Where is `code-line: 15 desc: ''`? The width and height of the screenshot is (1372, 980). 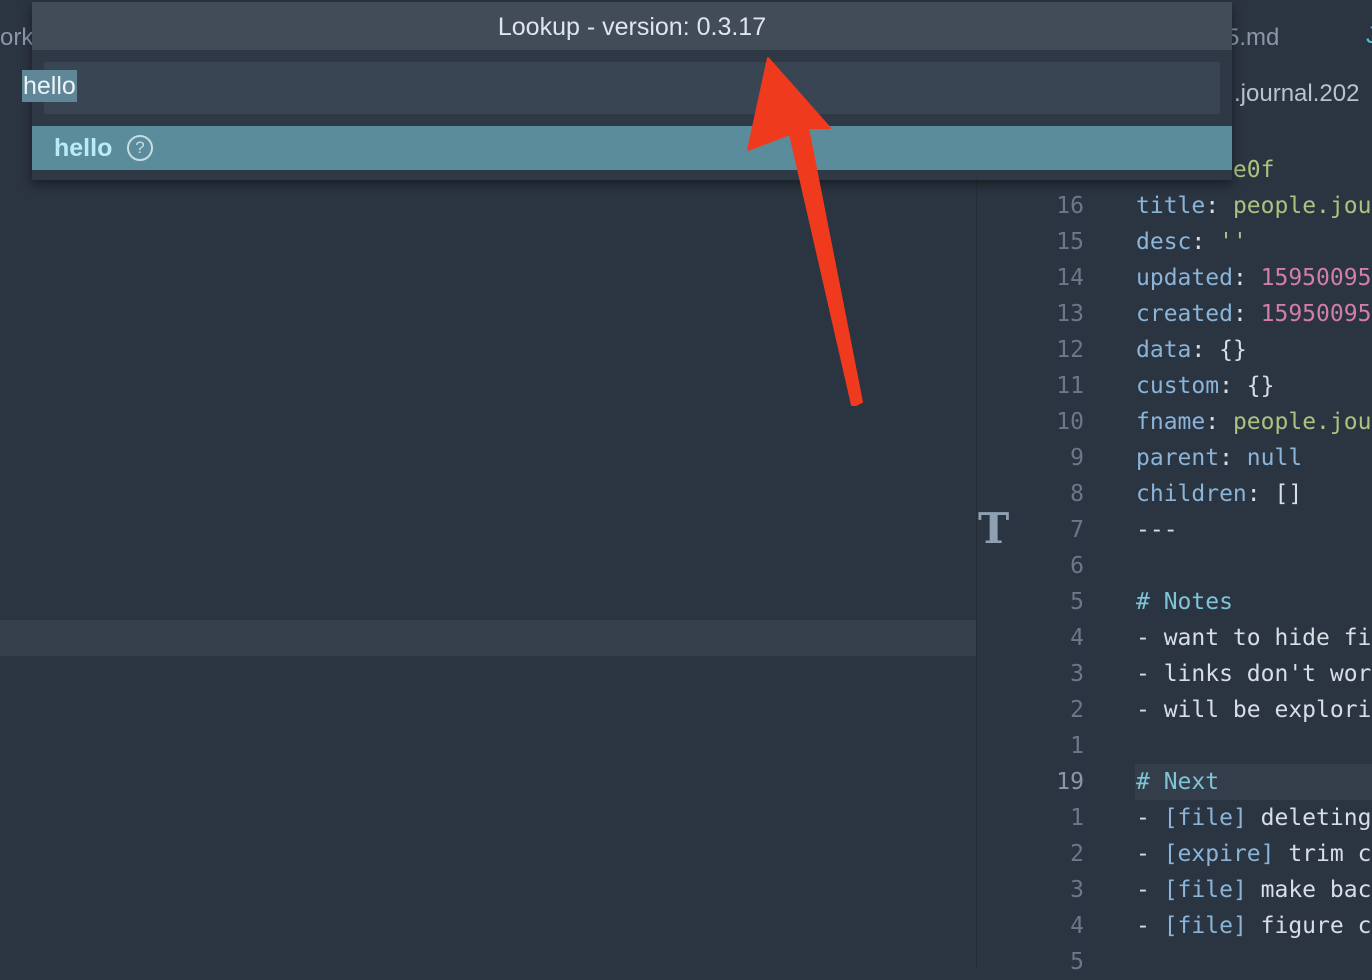 code-line: 15 desc: '' is located at coordinates (1196, 242).